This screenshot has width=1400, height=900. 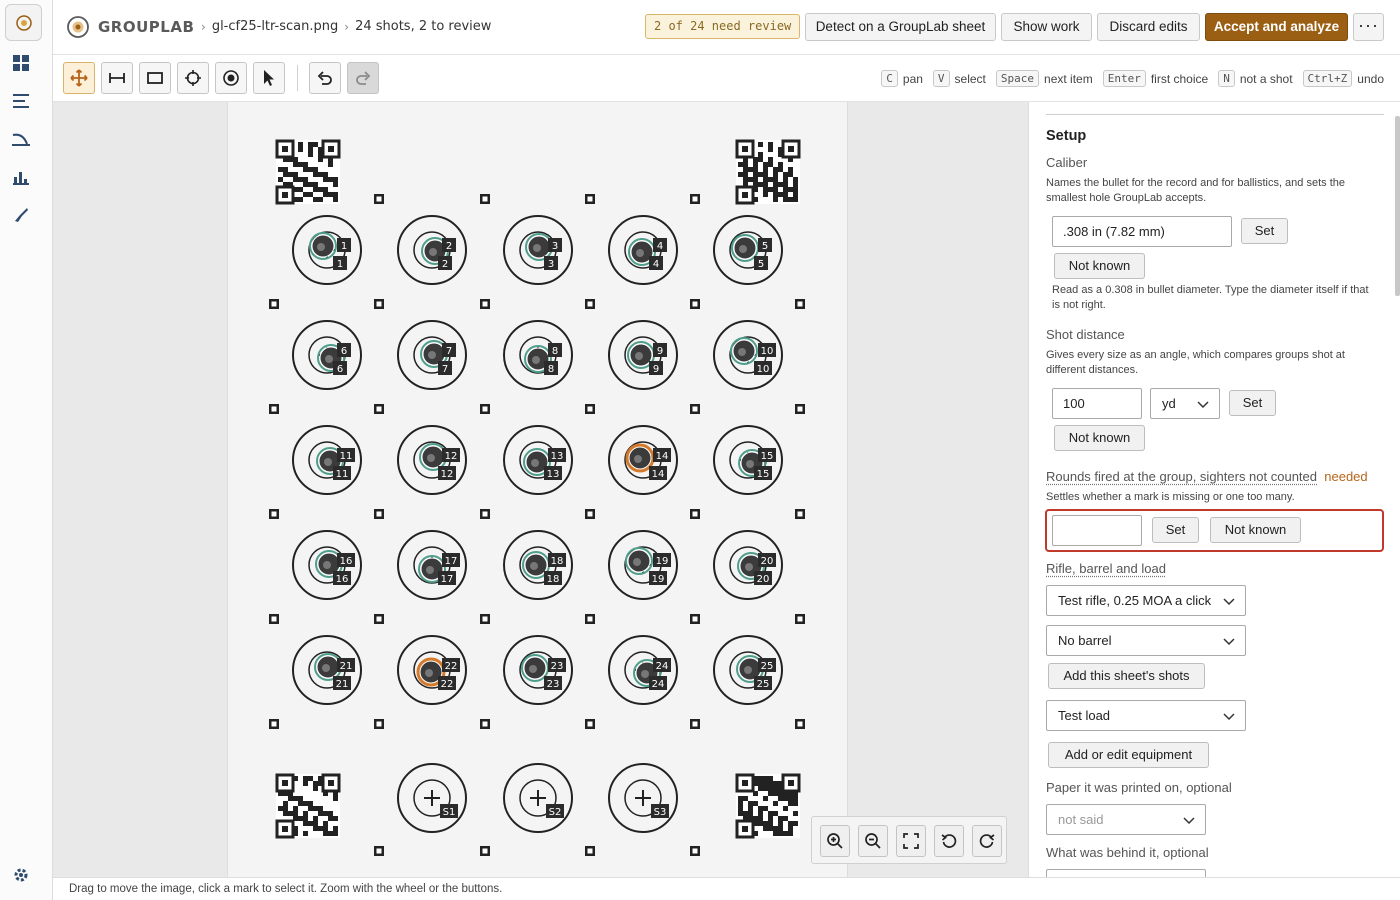 I want to click on add-shots-button: Add this sheet's shots, so click(x=1126, y=676).